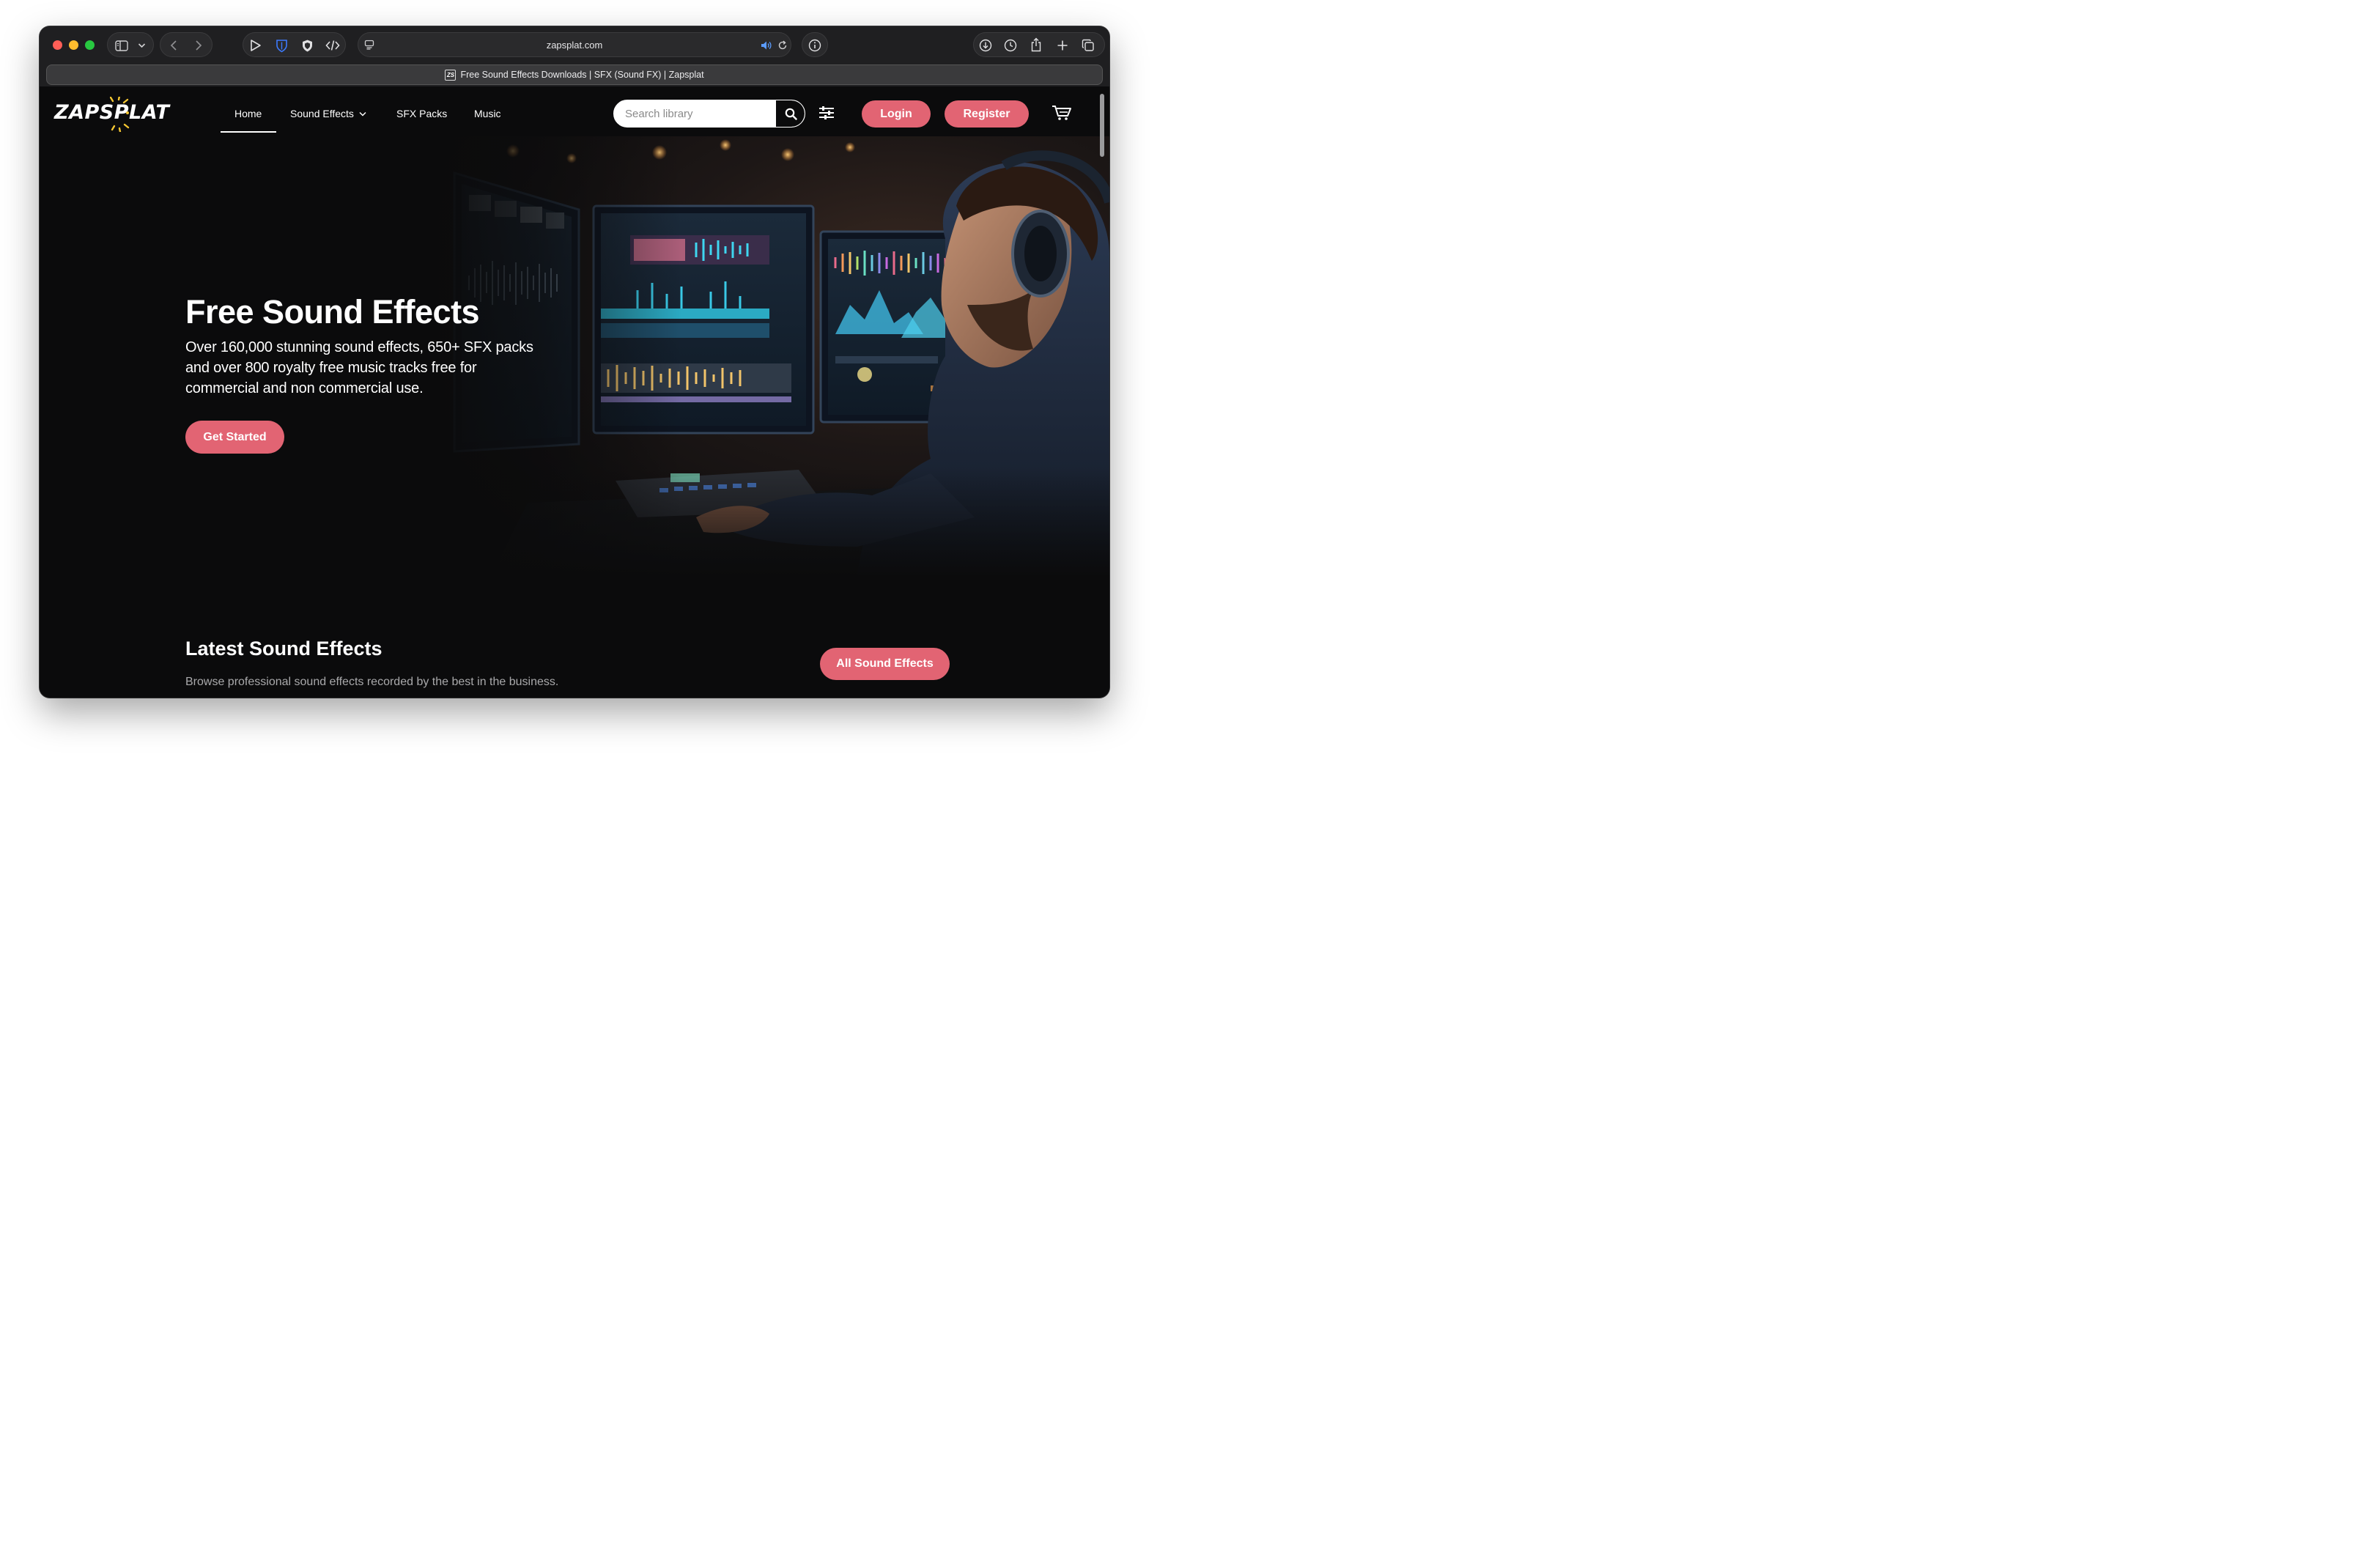 This screenshot has height=1555, width=2380. What do you see at coordinates (885, 664) in the screenshot?
I see `all-sound-effects-button: All Sound Effects` at bounding box center [885, 664].